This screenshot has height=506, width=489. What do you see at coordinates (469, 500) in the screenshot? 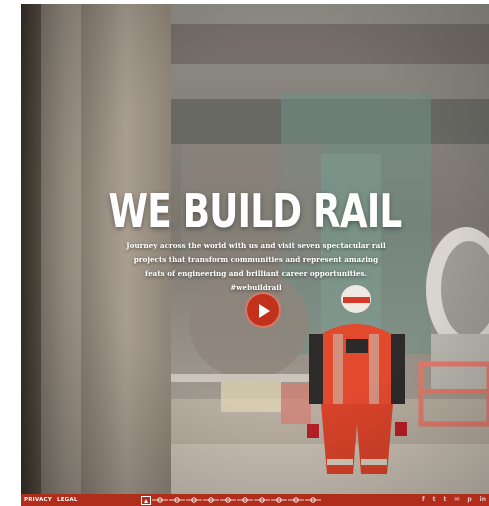
I see `pinterest-icon: p` at bounding box center [469, 500].